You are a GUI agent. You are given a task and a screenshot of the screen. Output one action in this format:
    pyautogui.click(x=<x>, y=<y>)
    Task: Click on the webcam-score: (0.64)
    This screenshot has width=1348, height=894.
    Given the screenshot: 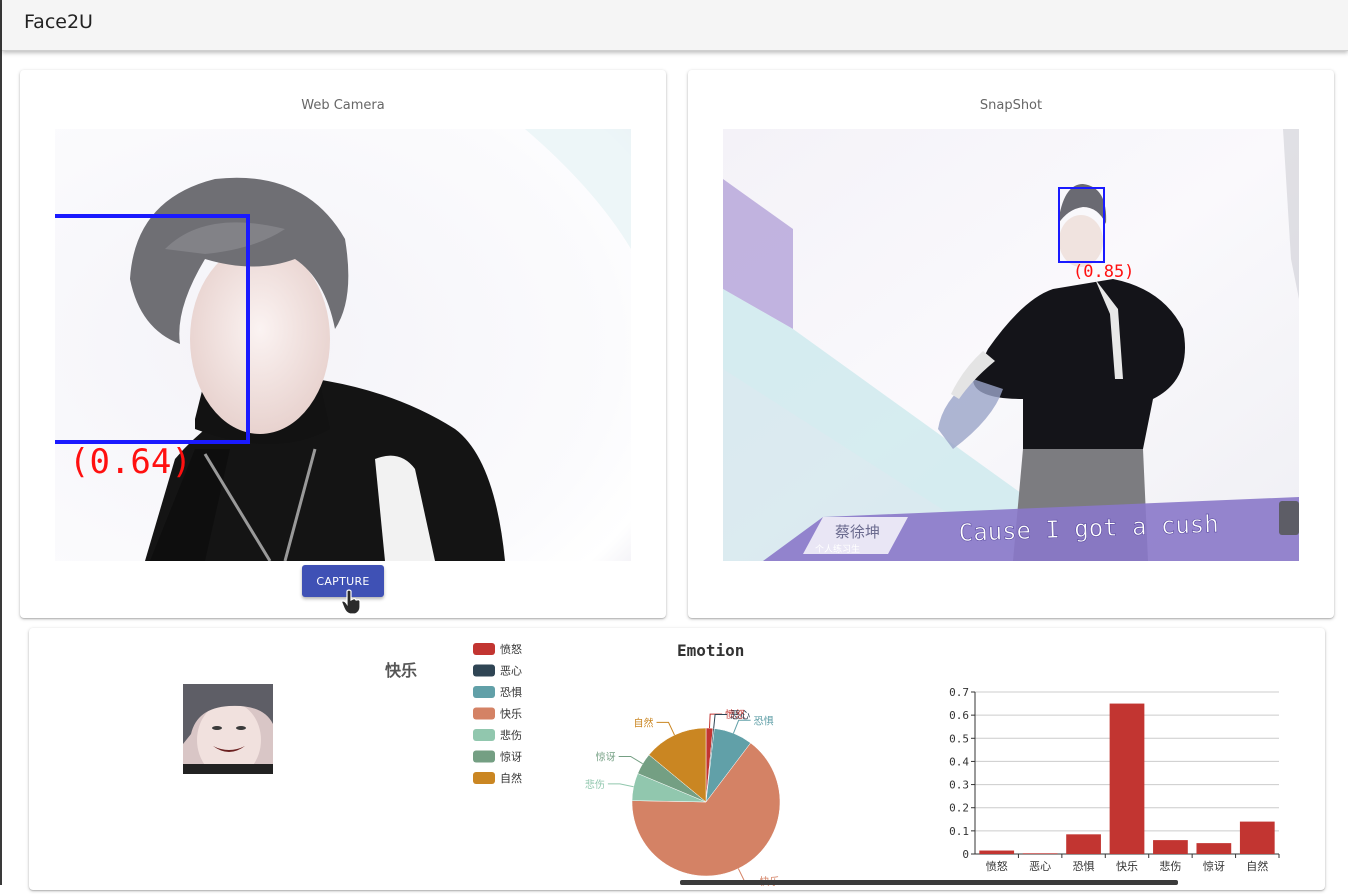 What is the action you would take?
    pyautogui.click(x=130, y=462)
    